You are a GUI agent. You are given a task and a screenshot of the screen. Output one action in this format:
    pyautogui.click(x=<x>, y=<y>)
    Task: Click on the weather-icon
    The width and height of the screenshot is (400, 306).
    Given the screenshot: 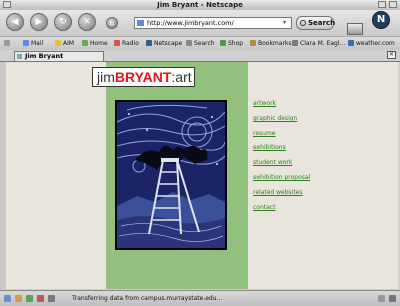 What is the action you would take?
    pyautogui.click(x=351, y=43)
    